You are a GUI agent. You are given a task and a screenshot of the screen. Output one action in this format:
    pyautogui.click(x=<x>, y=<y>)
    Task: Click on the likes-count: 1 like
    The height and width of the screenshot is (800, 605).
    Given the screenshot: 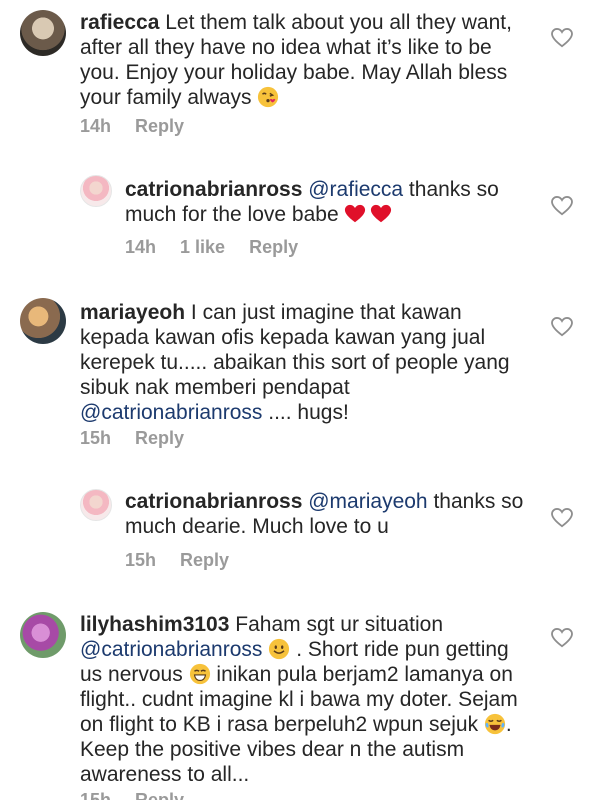 What is the action you would take?
    pyautogui.click(x=202, y=247)
    